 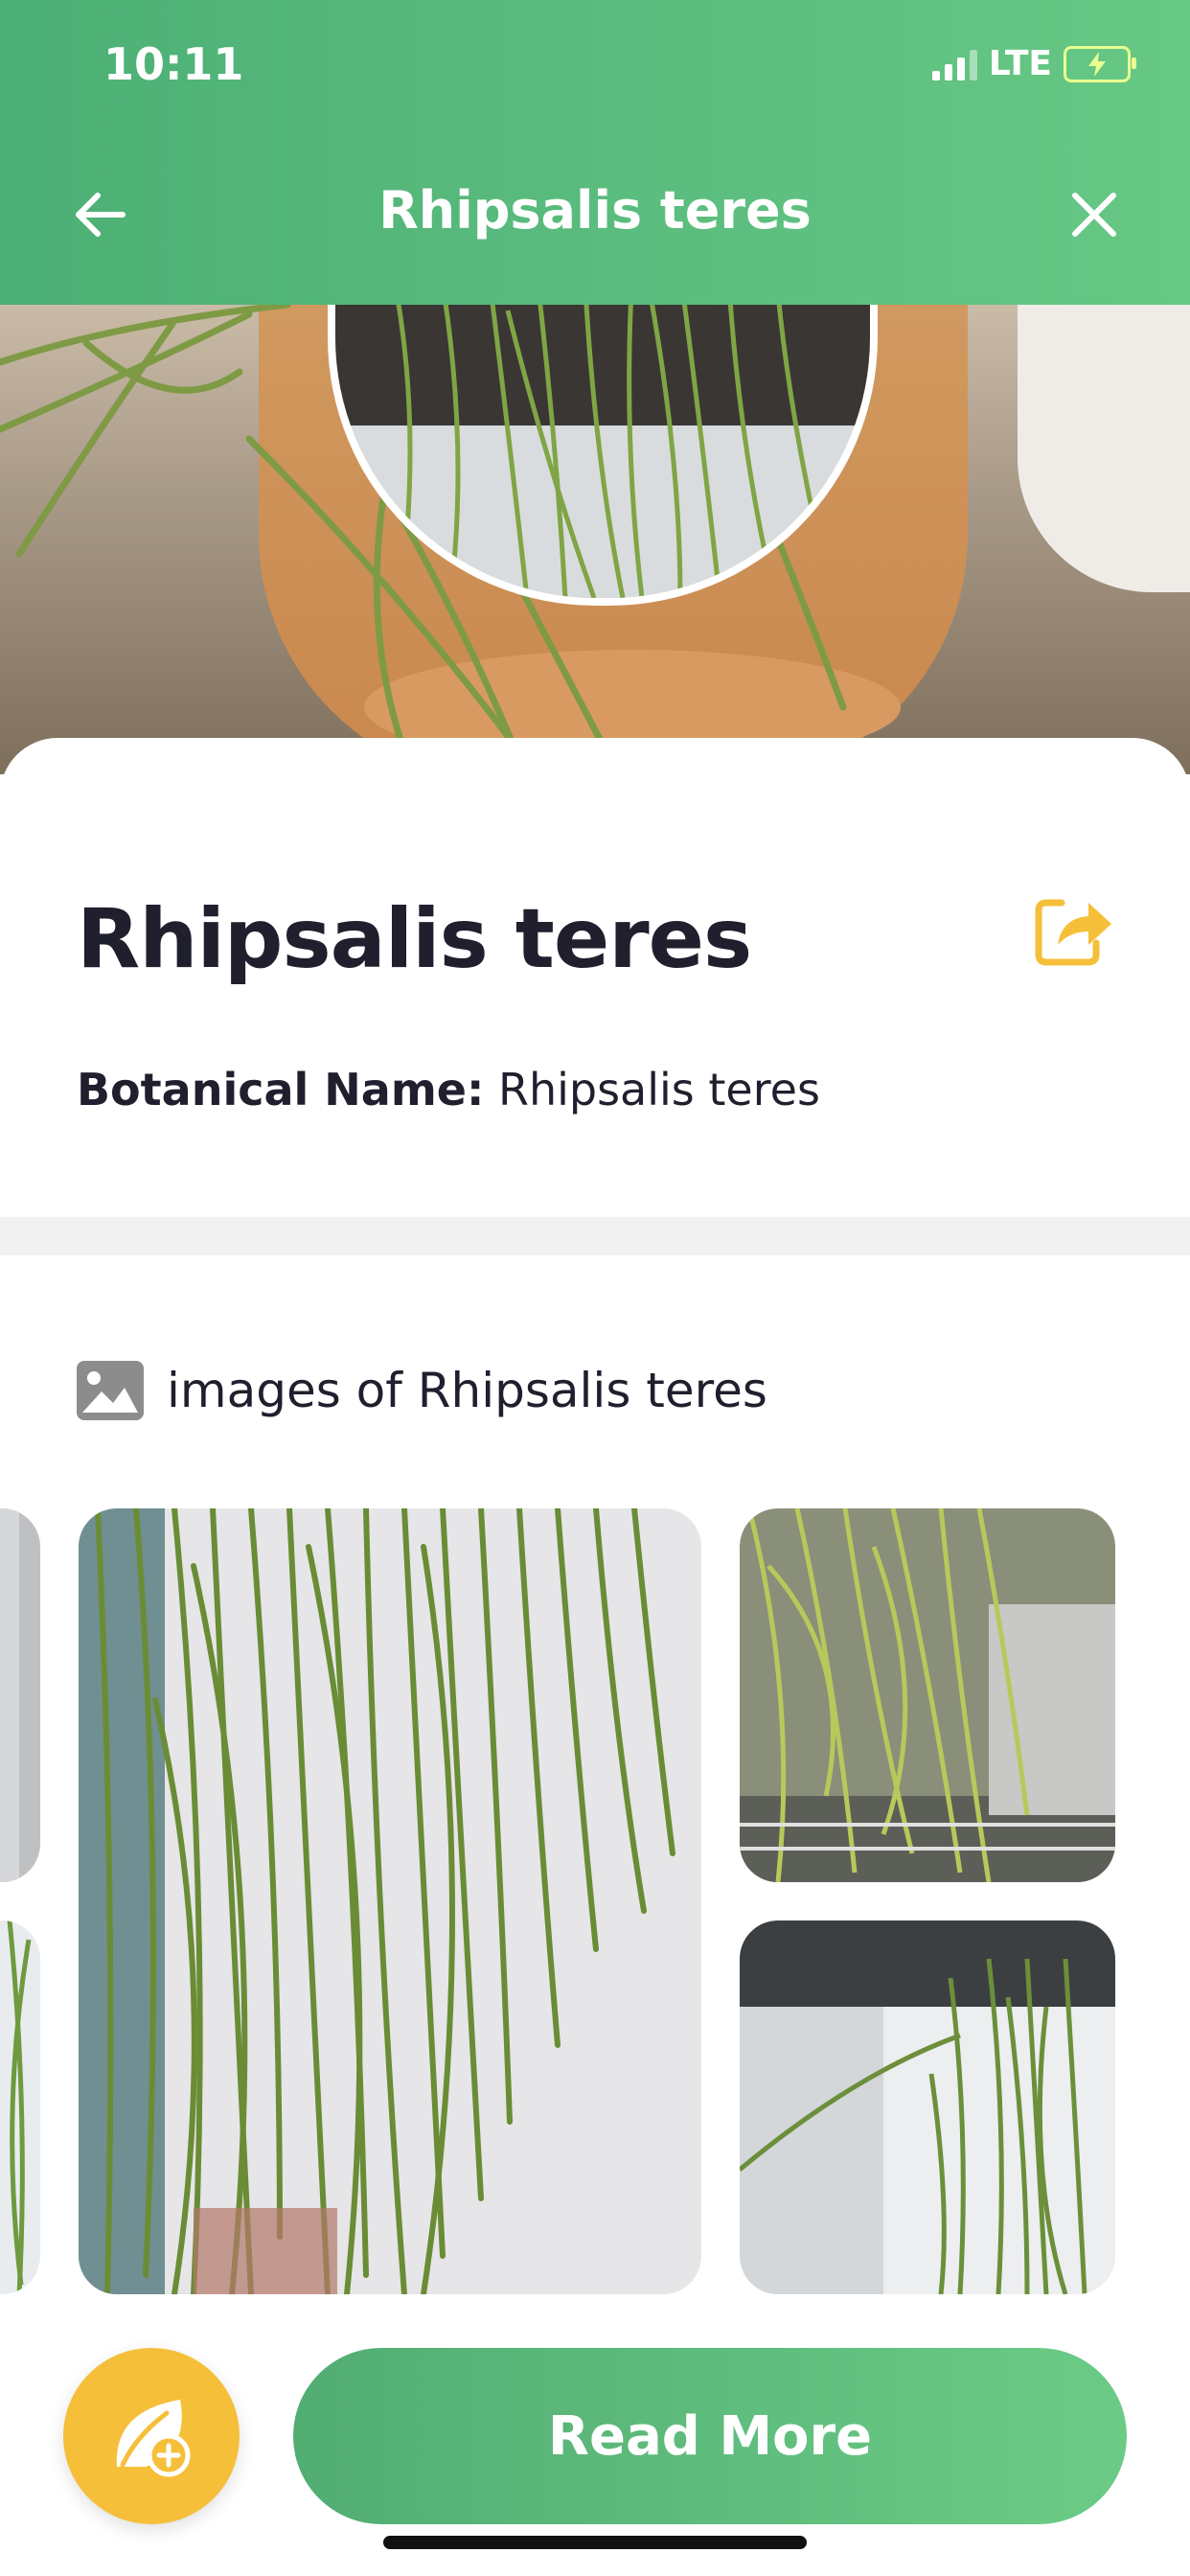 I want to click on signal-icon, so click(x=954, y=64).